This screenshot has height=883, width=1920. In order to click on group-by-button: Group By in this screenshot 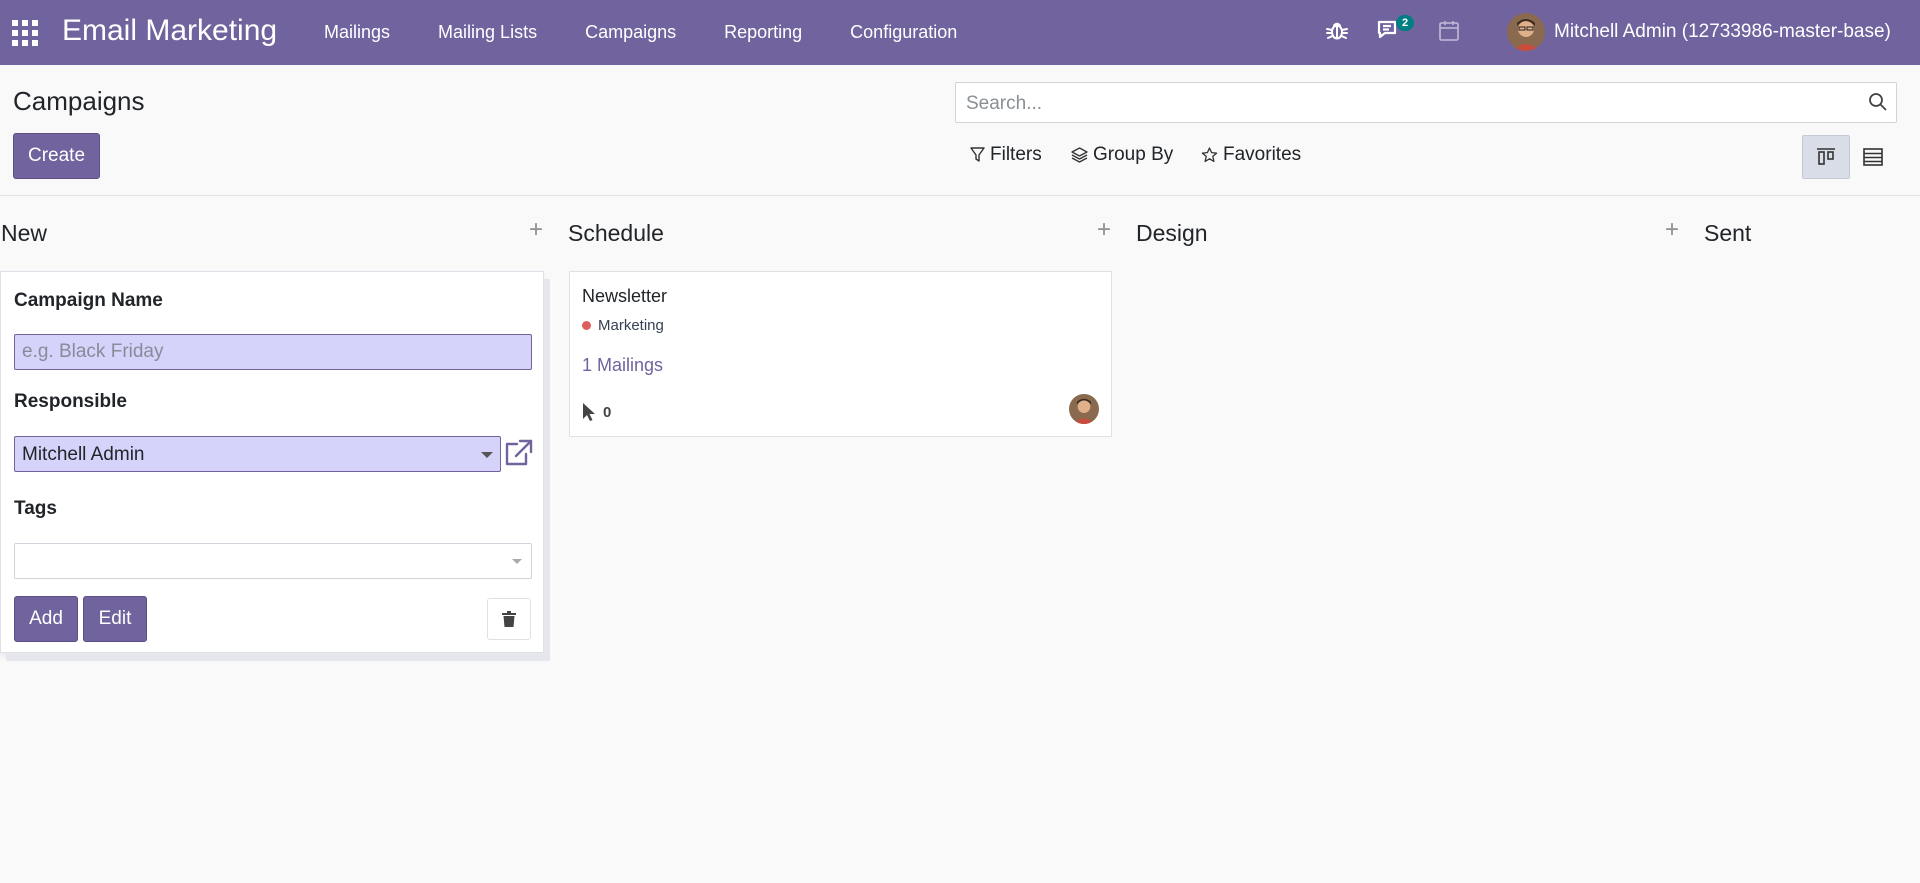, I will do `click(1122, 155)`.